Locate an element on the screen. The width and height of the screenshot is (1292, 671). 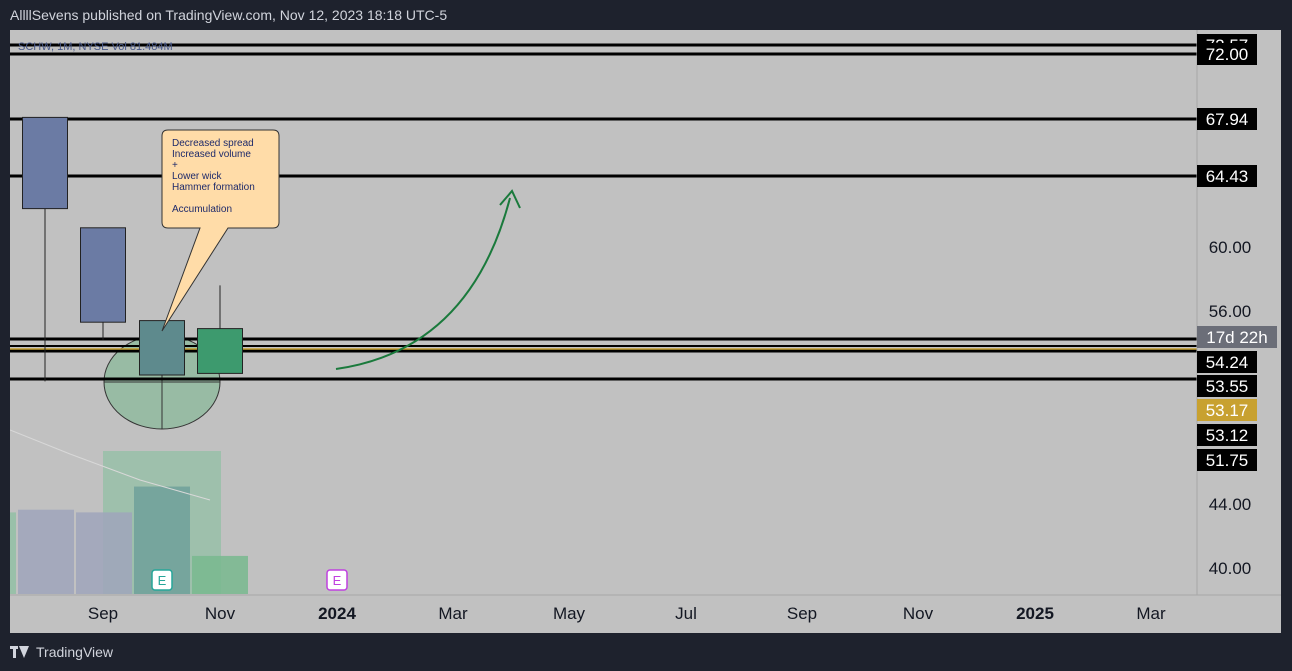
x-axis-tick-label: Jul is located at coordinates (686, 613).